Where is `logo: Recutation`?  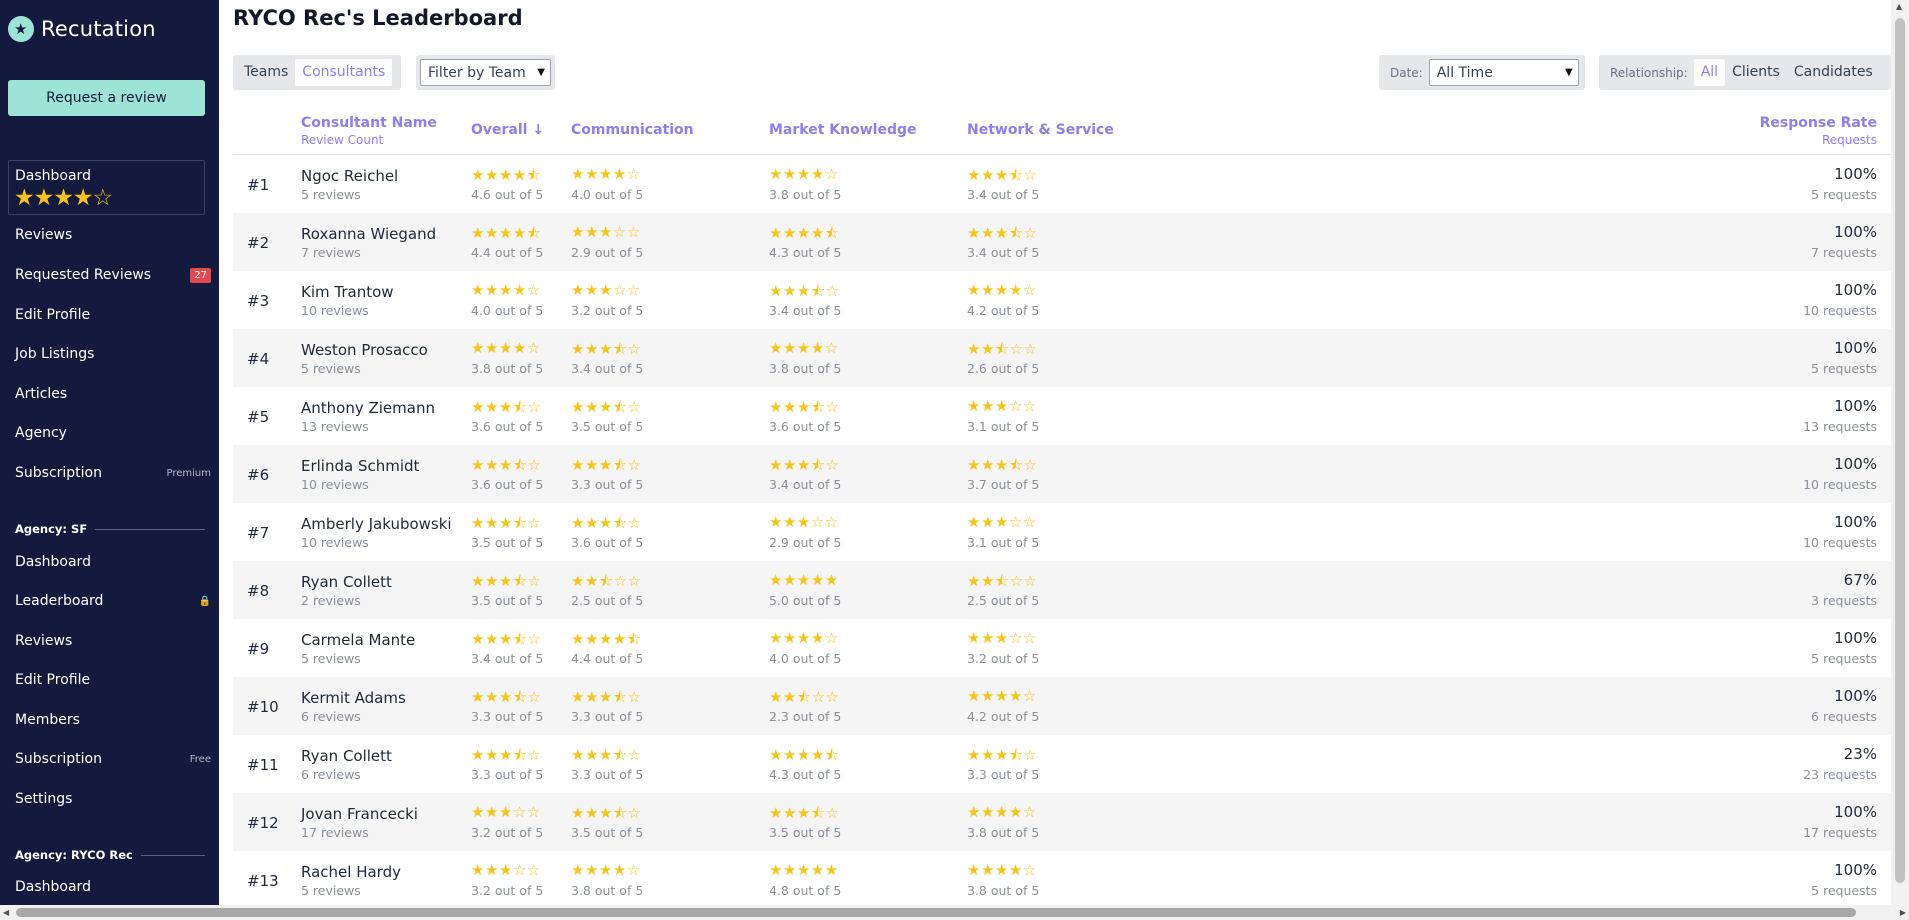 logo: Recutation is located at coordinates (109, 23).